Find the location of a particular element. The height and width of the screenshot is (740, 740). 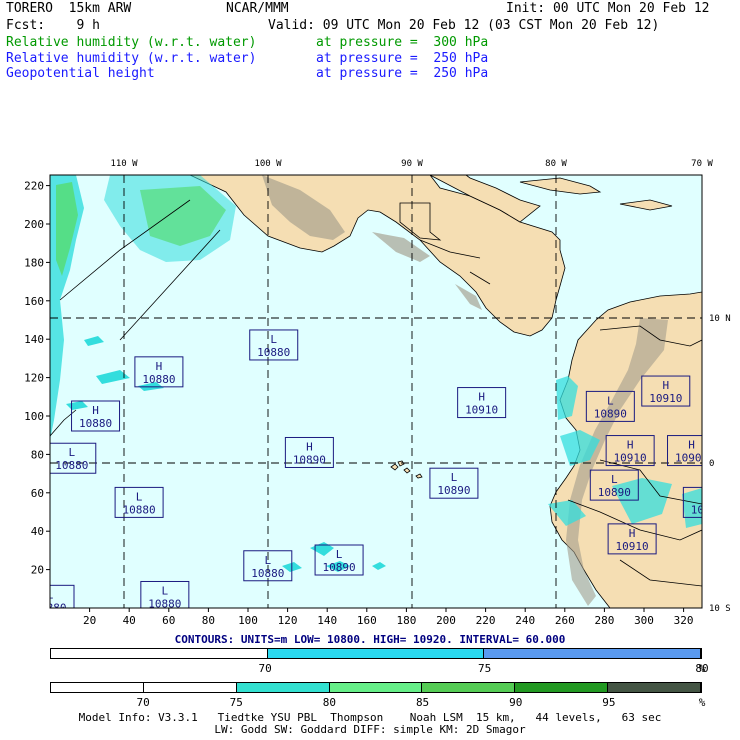

y-tick-label: 200 is located at coordinates (34, 224).